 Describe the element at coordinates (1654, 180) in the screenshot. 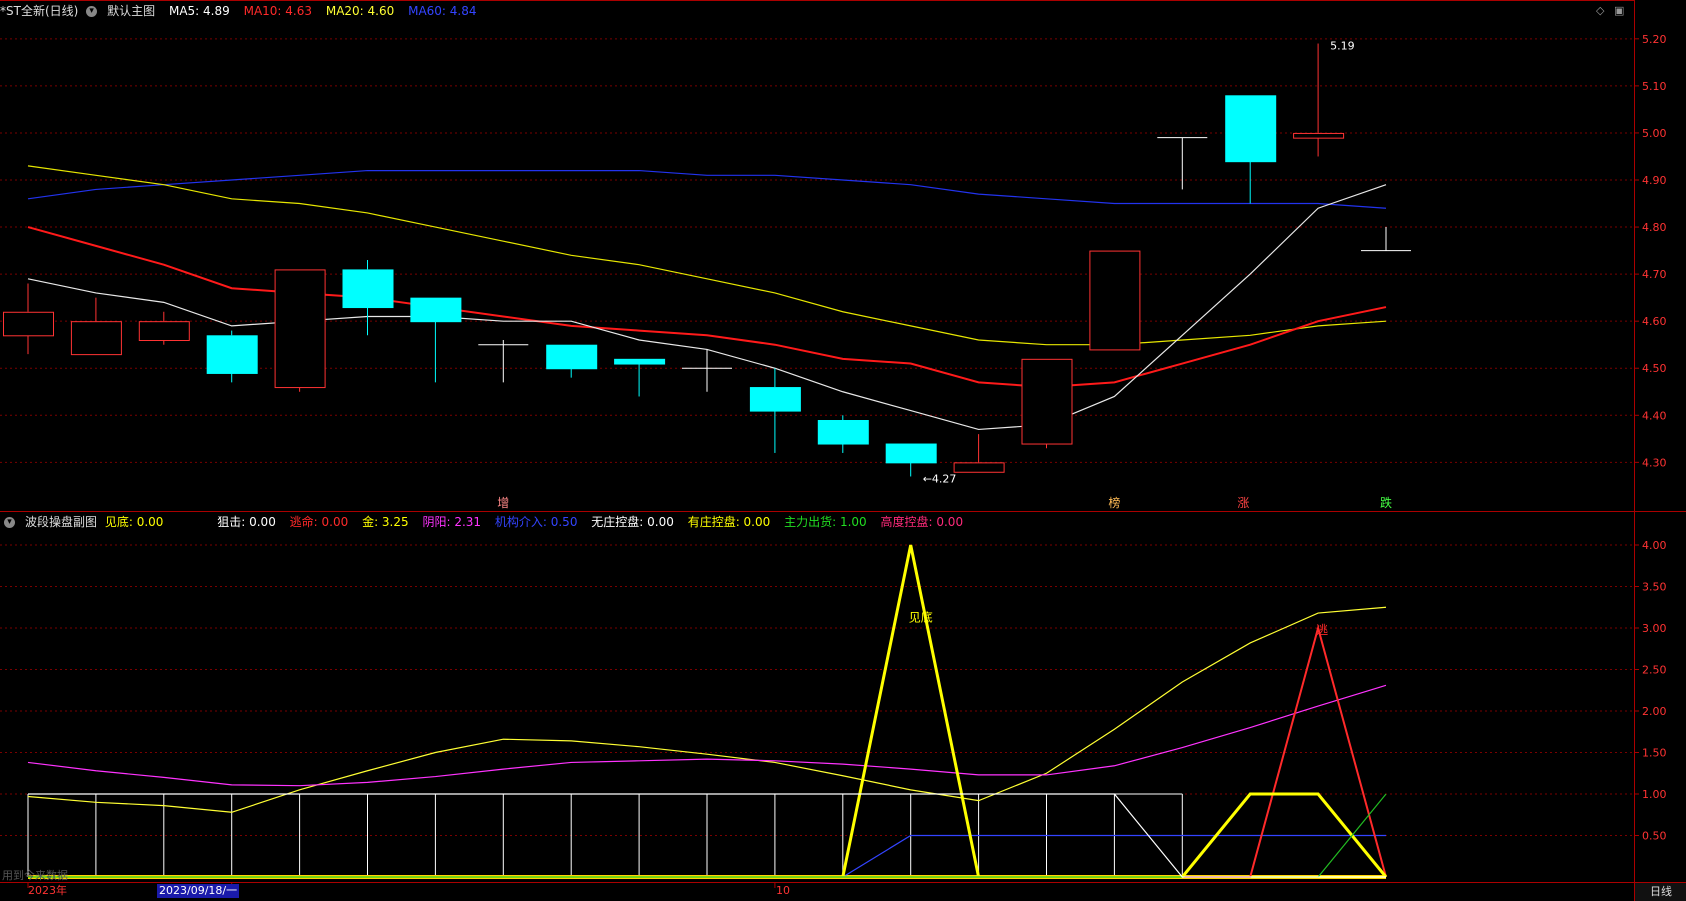

I see `price-tick-label: 4.90` at that location.